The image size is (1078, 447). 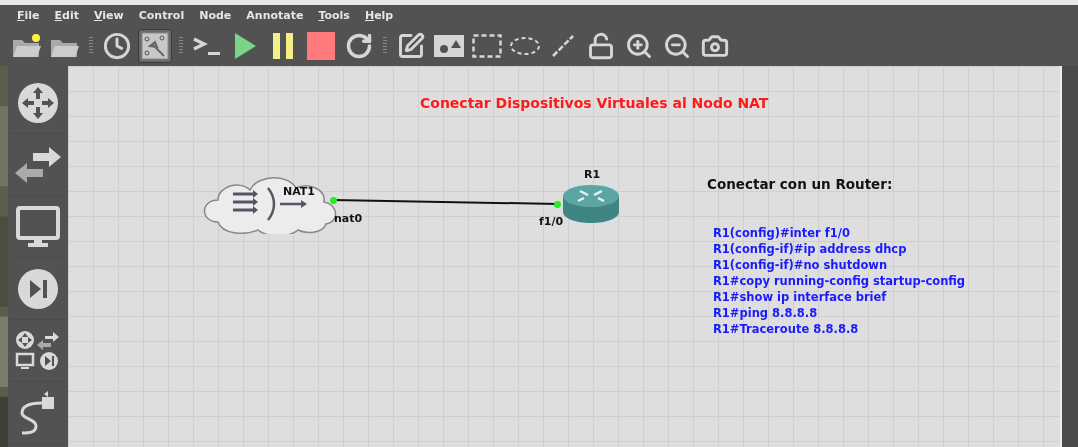 What do you see at coordinates (487, 46) in the screenshot?
I see `rectangle-icon` at bounding box center [487, 46].